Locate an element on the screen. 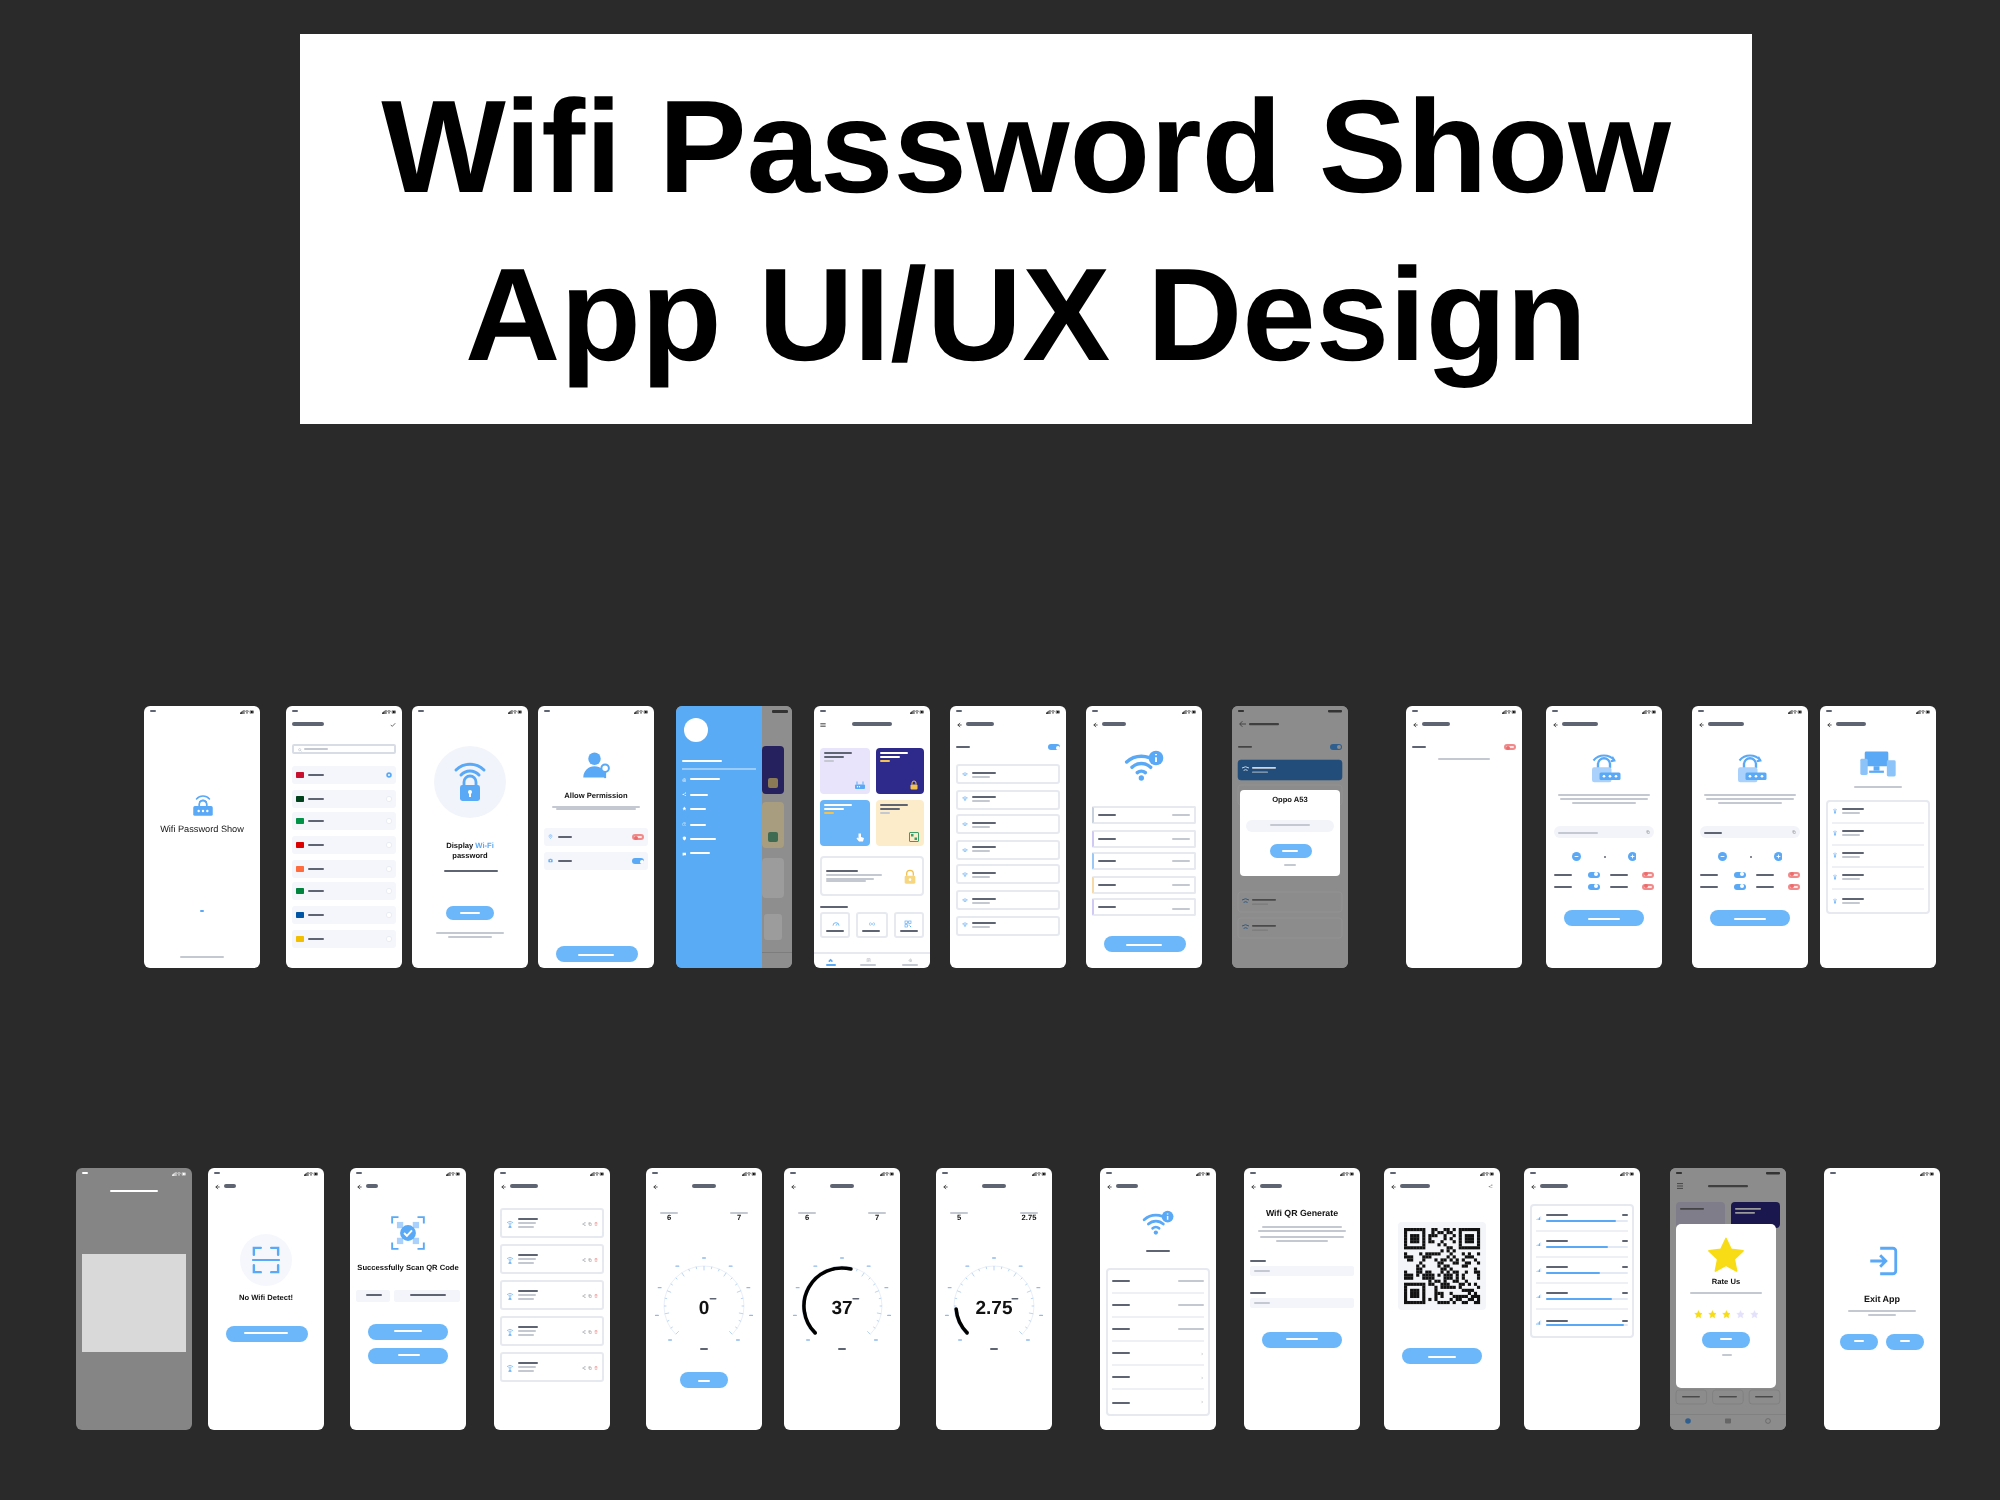 Image resolution: width=2000 pixels, height=1500 pixels. start-button is located at coordinates (704, 1380).